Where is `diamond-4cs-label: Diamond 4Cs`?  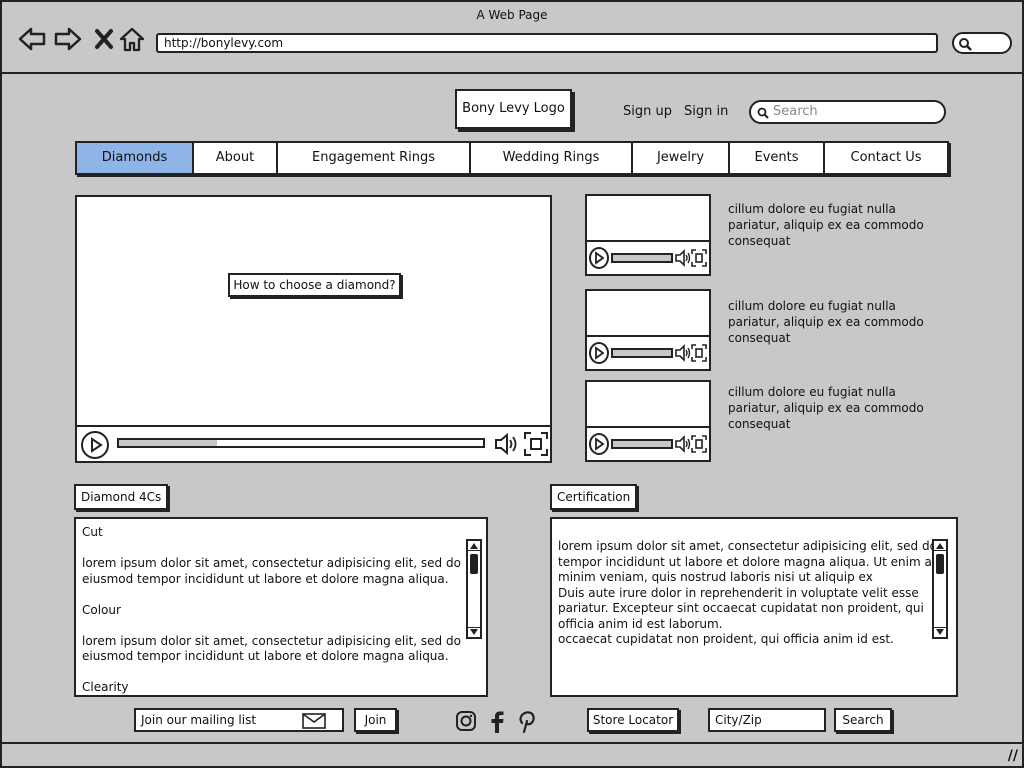 diamond-4cs-label: Diamond 4Cs is located at coordinates (121, 497).